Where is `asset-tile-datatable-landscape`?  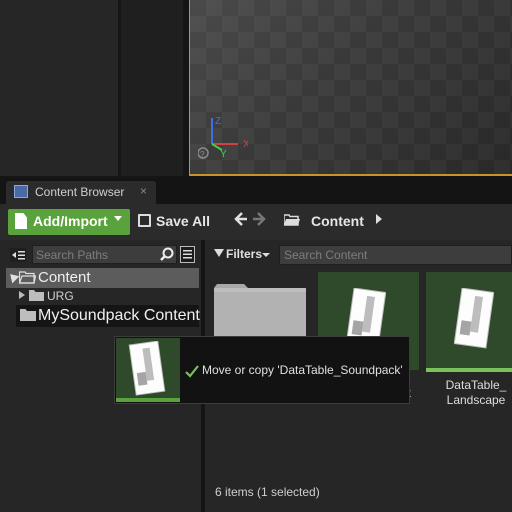 asset-tile-datatable-landscape is located at coordinates (469, 321).